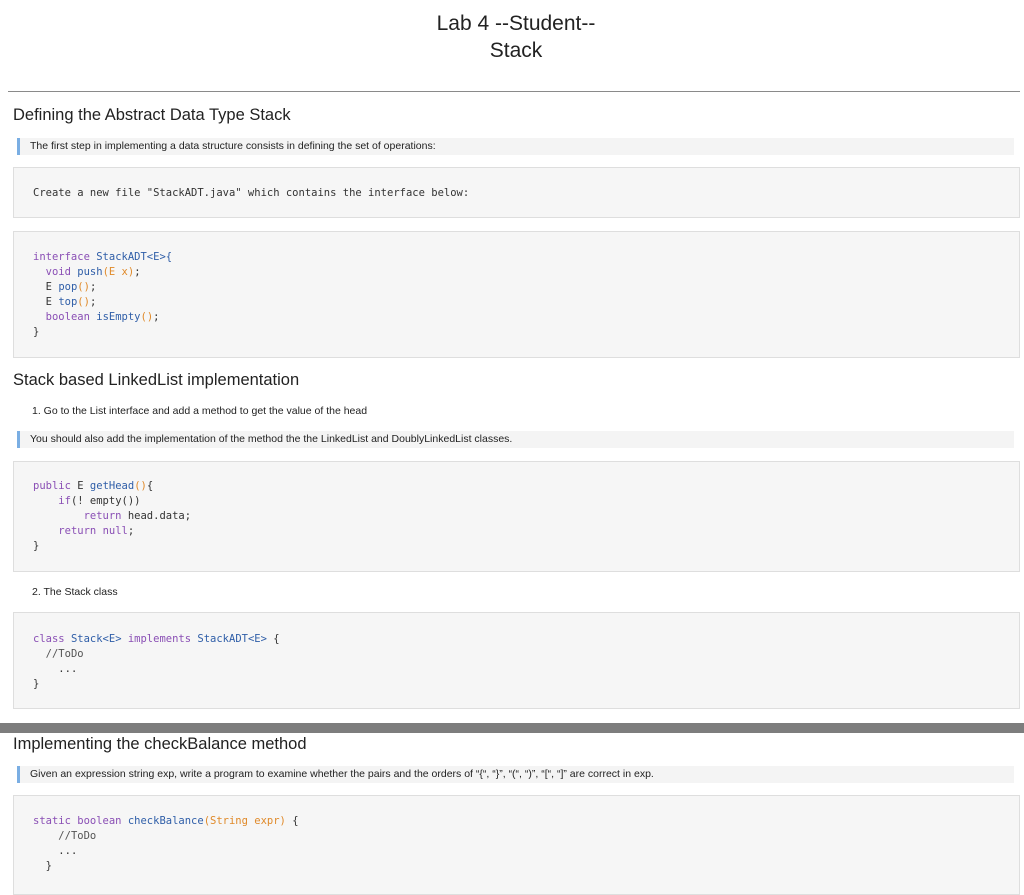 Image resolution: width=1024 pixels, height=895 pixels. Describe the element at coordinates (152, 115) in the screenshot. I see `section-heading-adt: Defining the Abstract Data Type Stack` at that location.